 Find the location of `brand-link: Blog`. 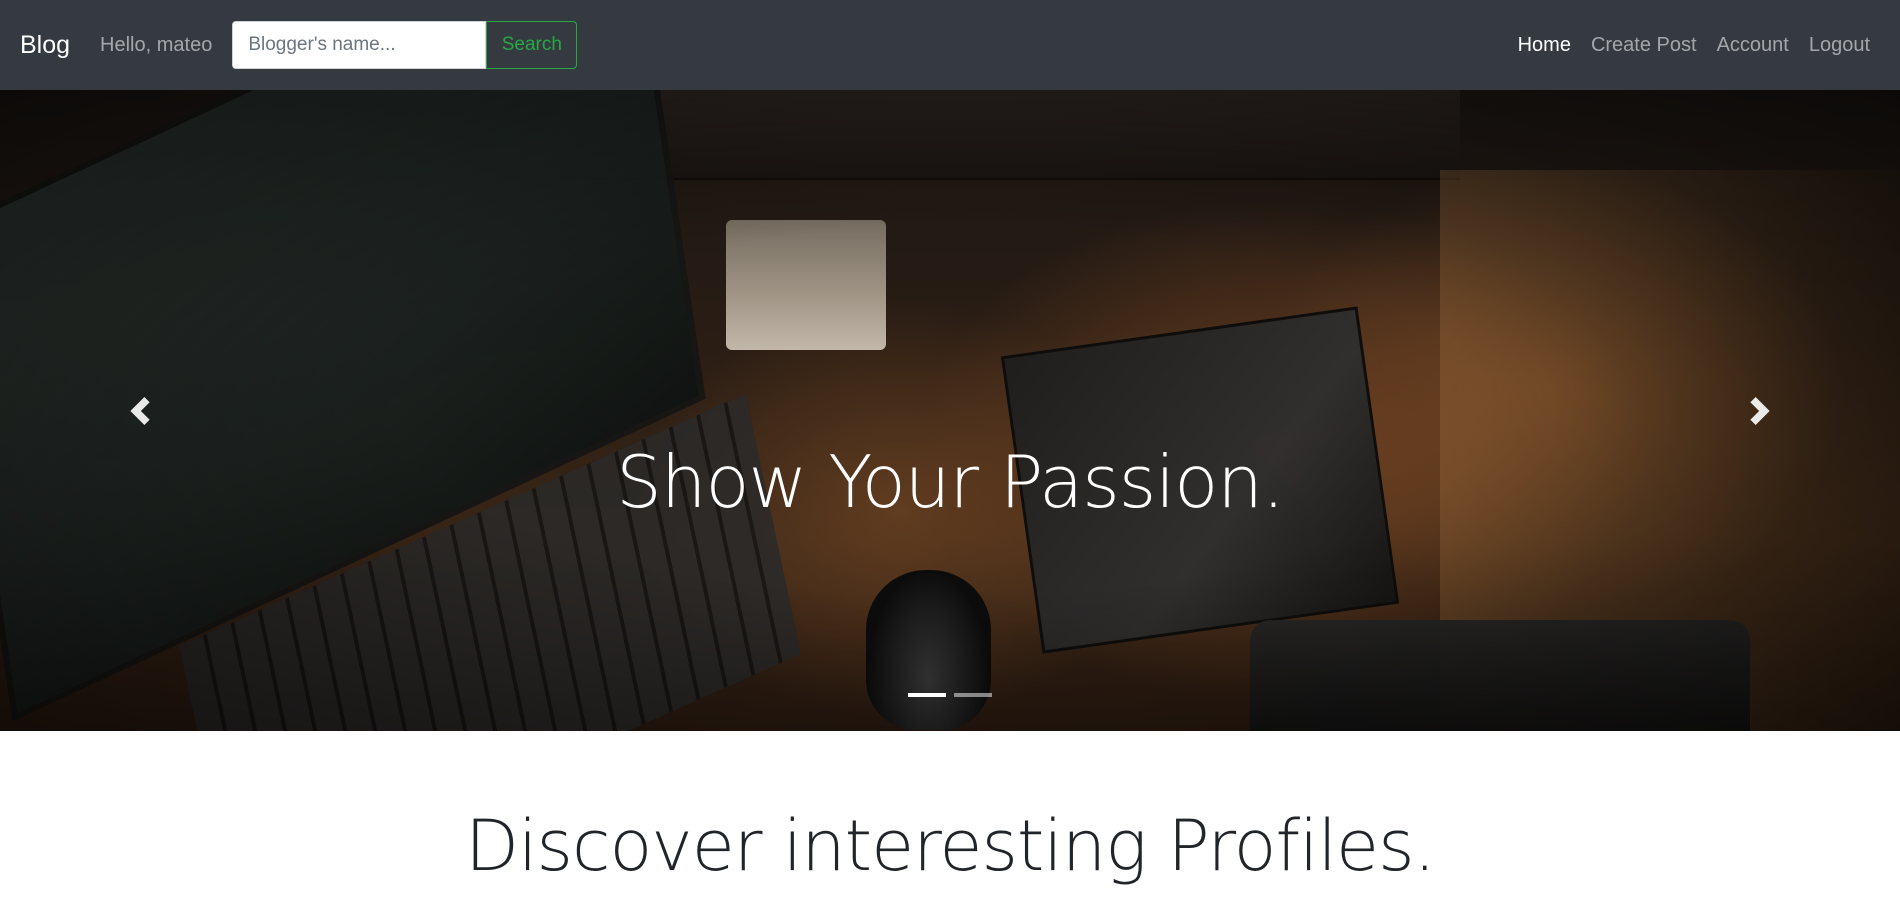

brand-link: Blog is located at coordinates (45, 45).